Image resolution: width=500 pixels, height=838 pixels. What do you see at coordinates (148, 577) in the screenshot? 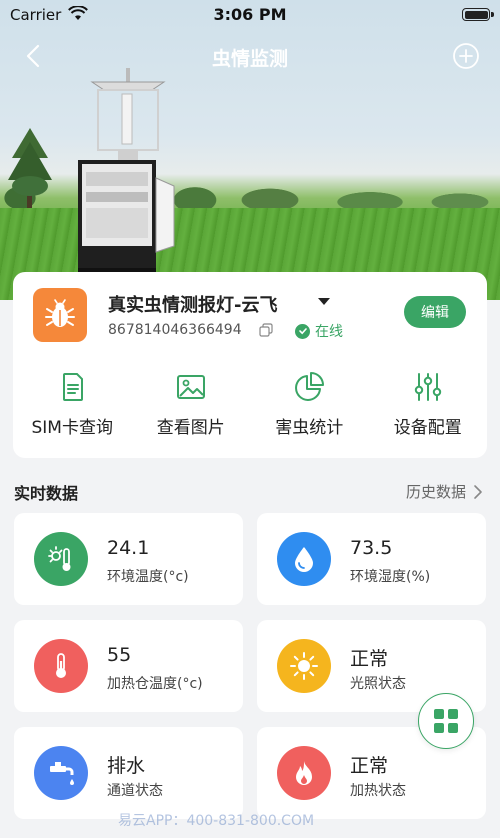
I see `tile-label: 环境温度(°c)` at bounding box center [148, 577].